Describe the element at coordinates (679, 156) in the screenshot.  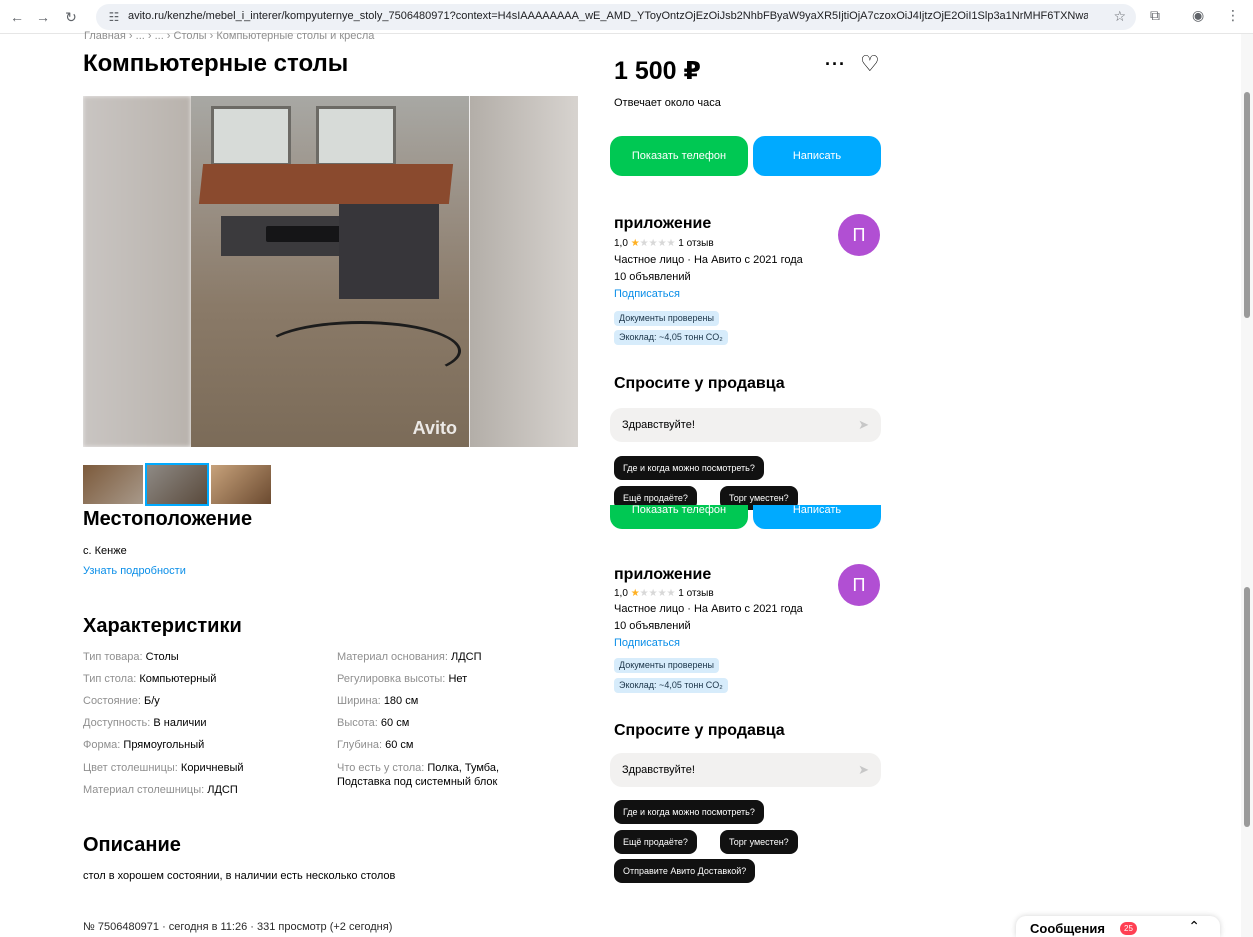
I see `show-phone-button: Показать телефон` at that location.